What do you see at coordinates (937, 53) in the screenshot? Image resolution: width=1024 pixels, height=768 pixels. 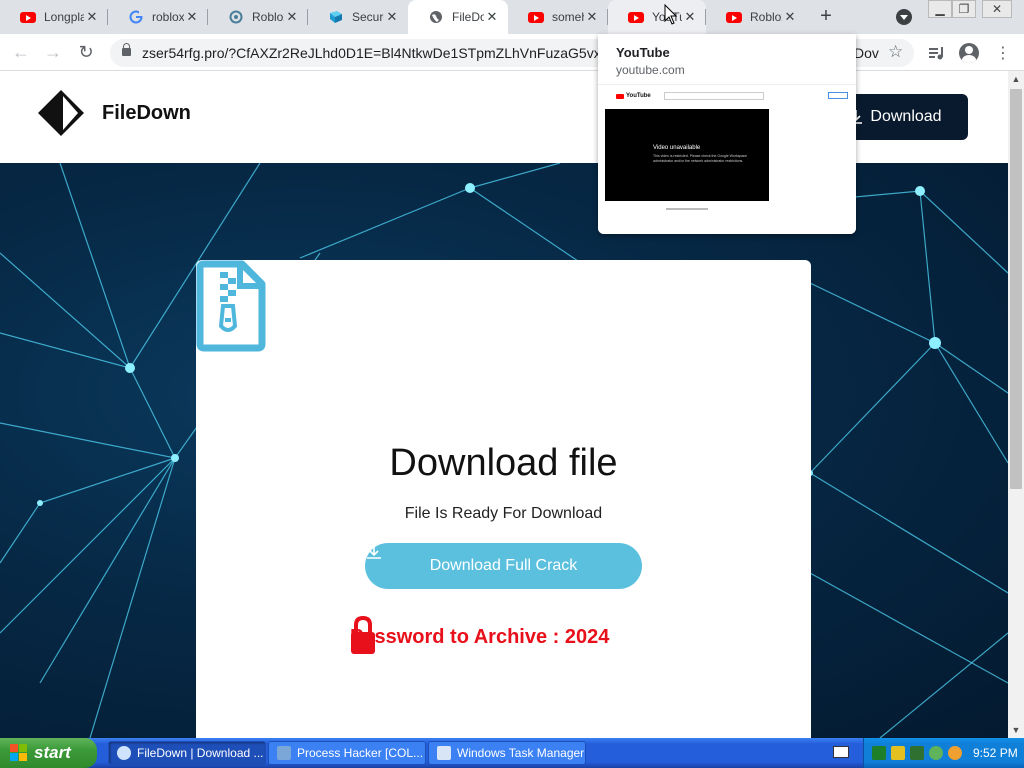 I see `media-control-icon` at bounding box center [937, 53].